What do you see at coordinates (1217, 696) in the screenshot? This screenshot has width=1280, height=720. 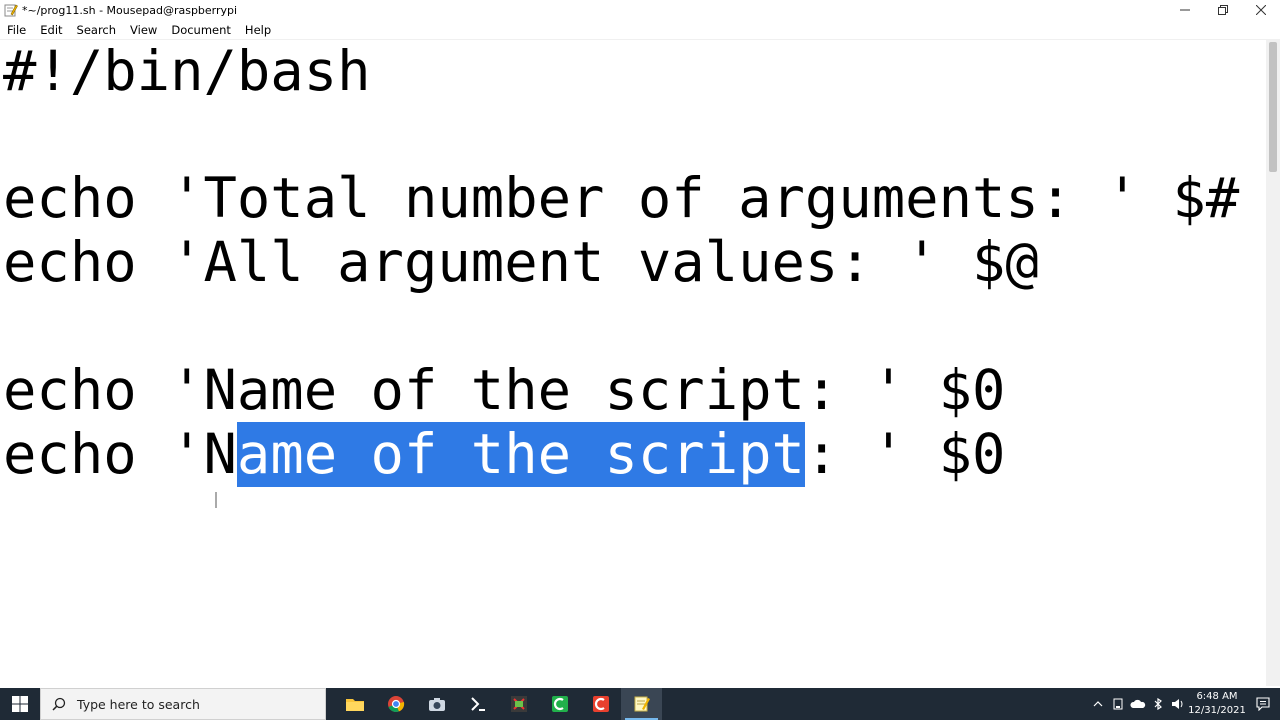 I see `clock-time: 6:48 AM` at bounding box center [1217, 696].